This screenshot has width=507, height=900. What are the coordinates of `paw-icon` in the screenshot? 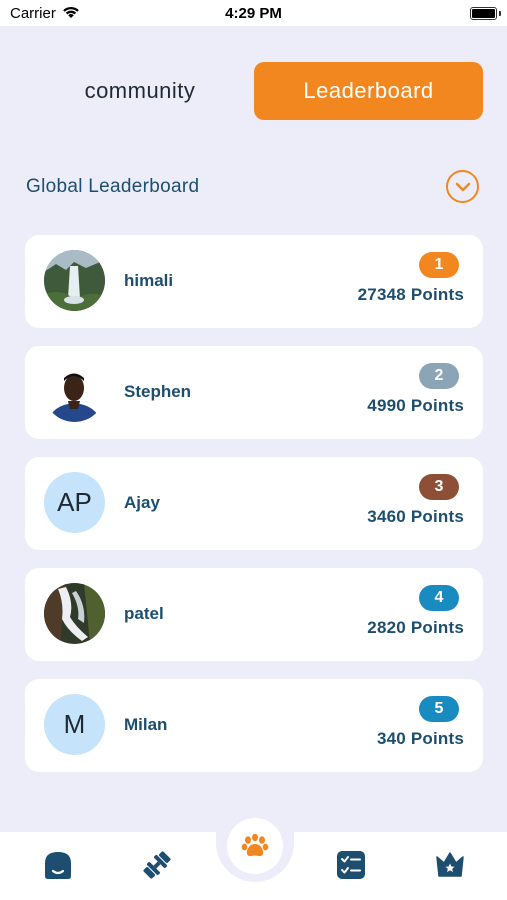 It's located at (255, 845).